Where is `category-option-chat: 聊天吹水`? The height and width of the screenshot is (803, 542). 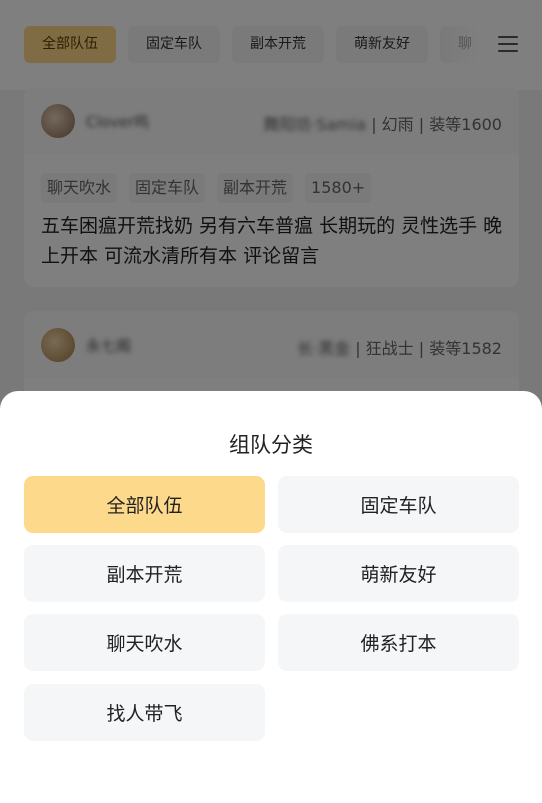 category-option-chat: 聊天吹水 is located at coordinates (144, 642).